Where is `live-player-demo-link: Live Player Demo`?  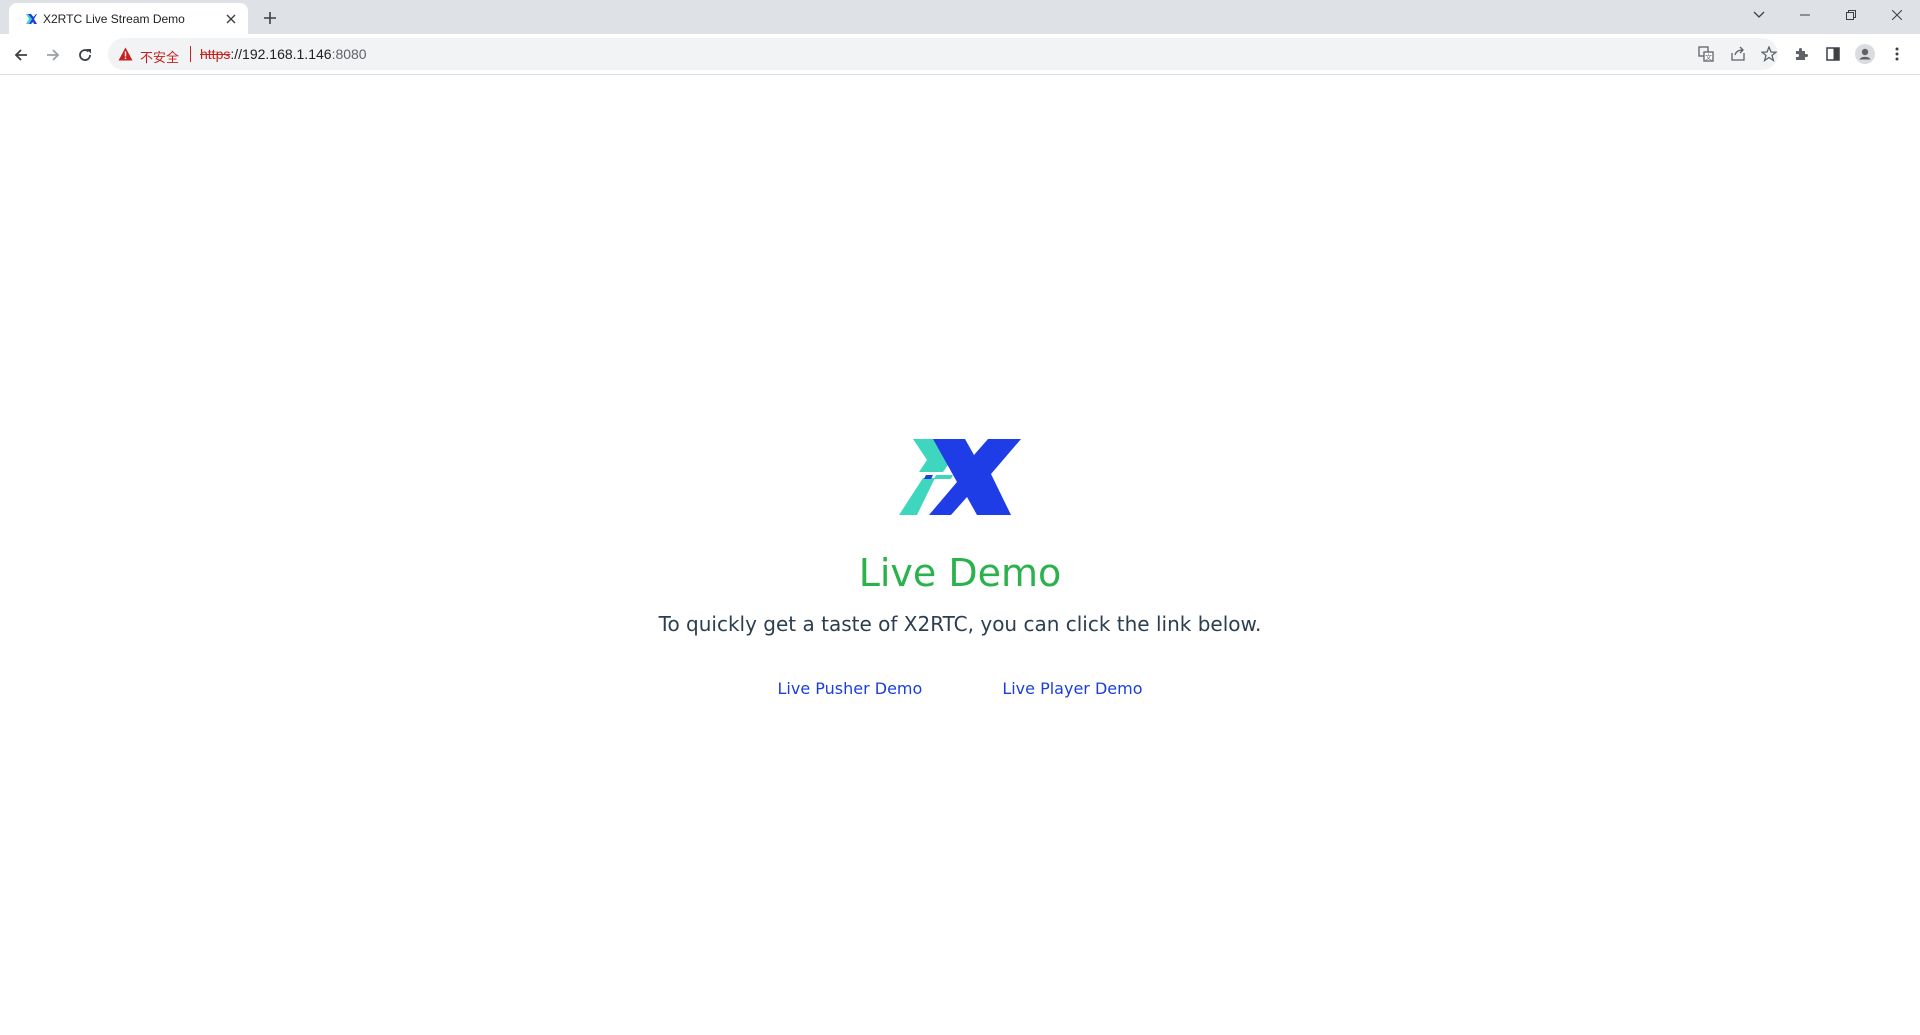 live-player-demo-link: Live Player Demo is located at coordinates (1072, 688).